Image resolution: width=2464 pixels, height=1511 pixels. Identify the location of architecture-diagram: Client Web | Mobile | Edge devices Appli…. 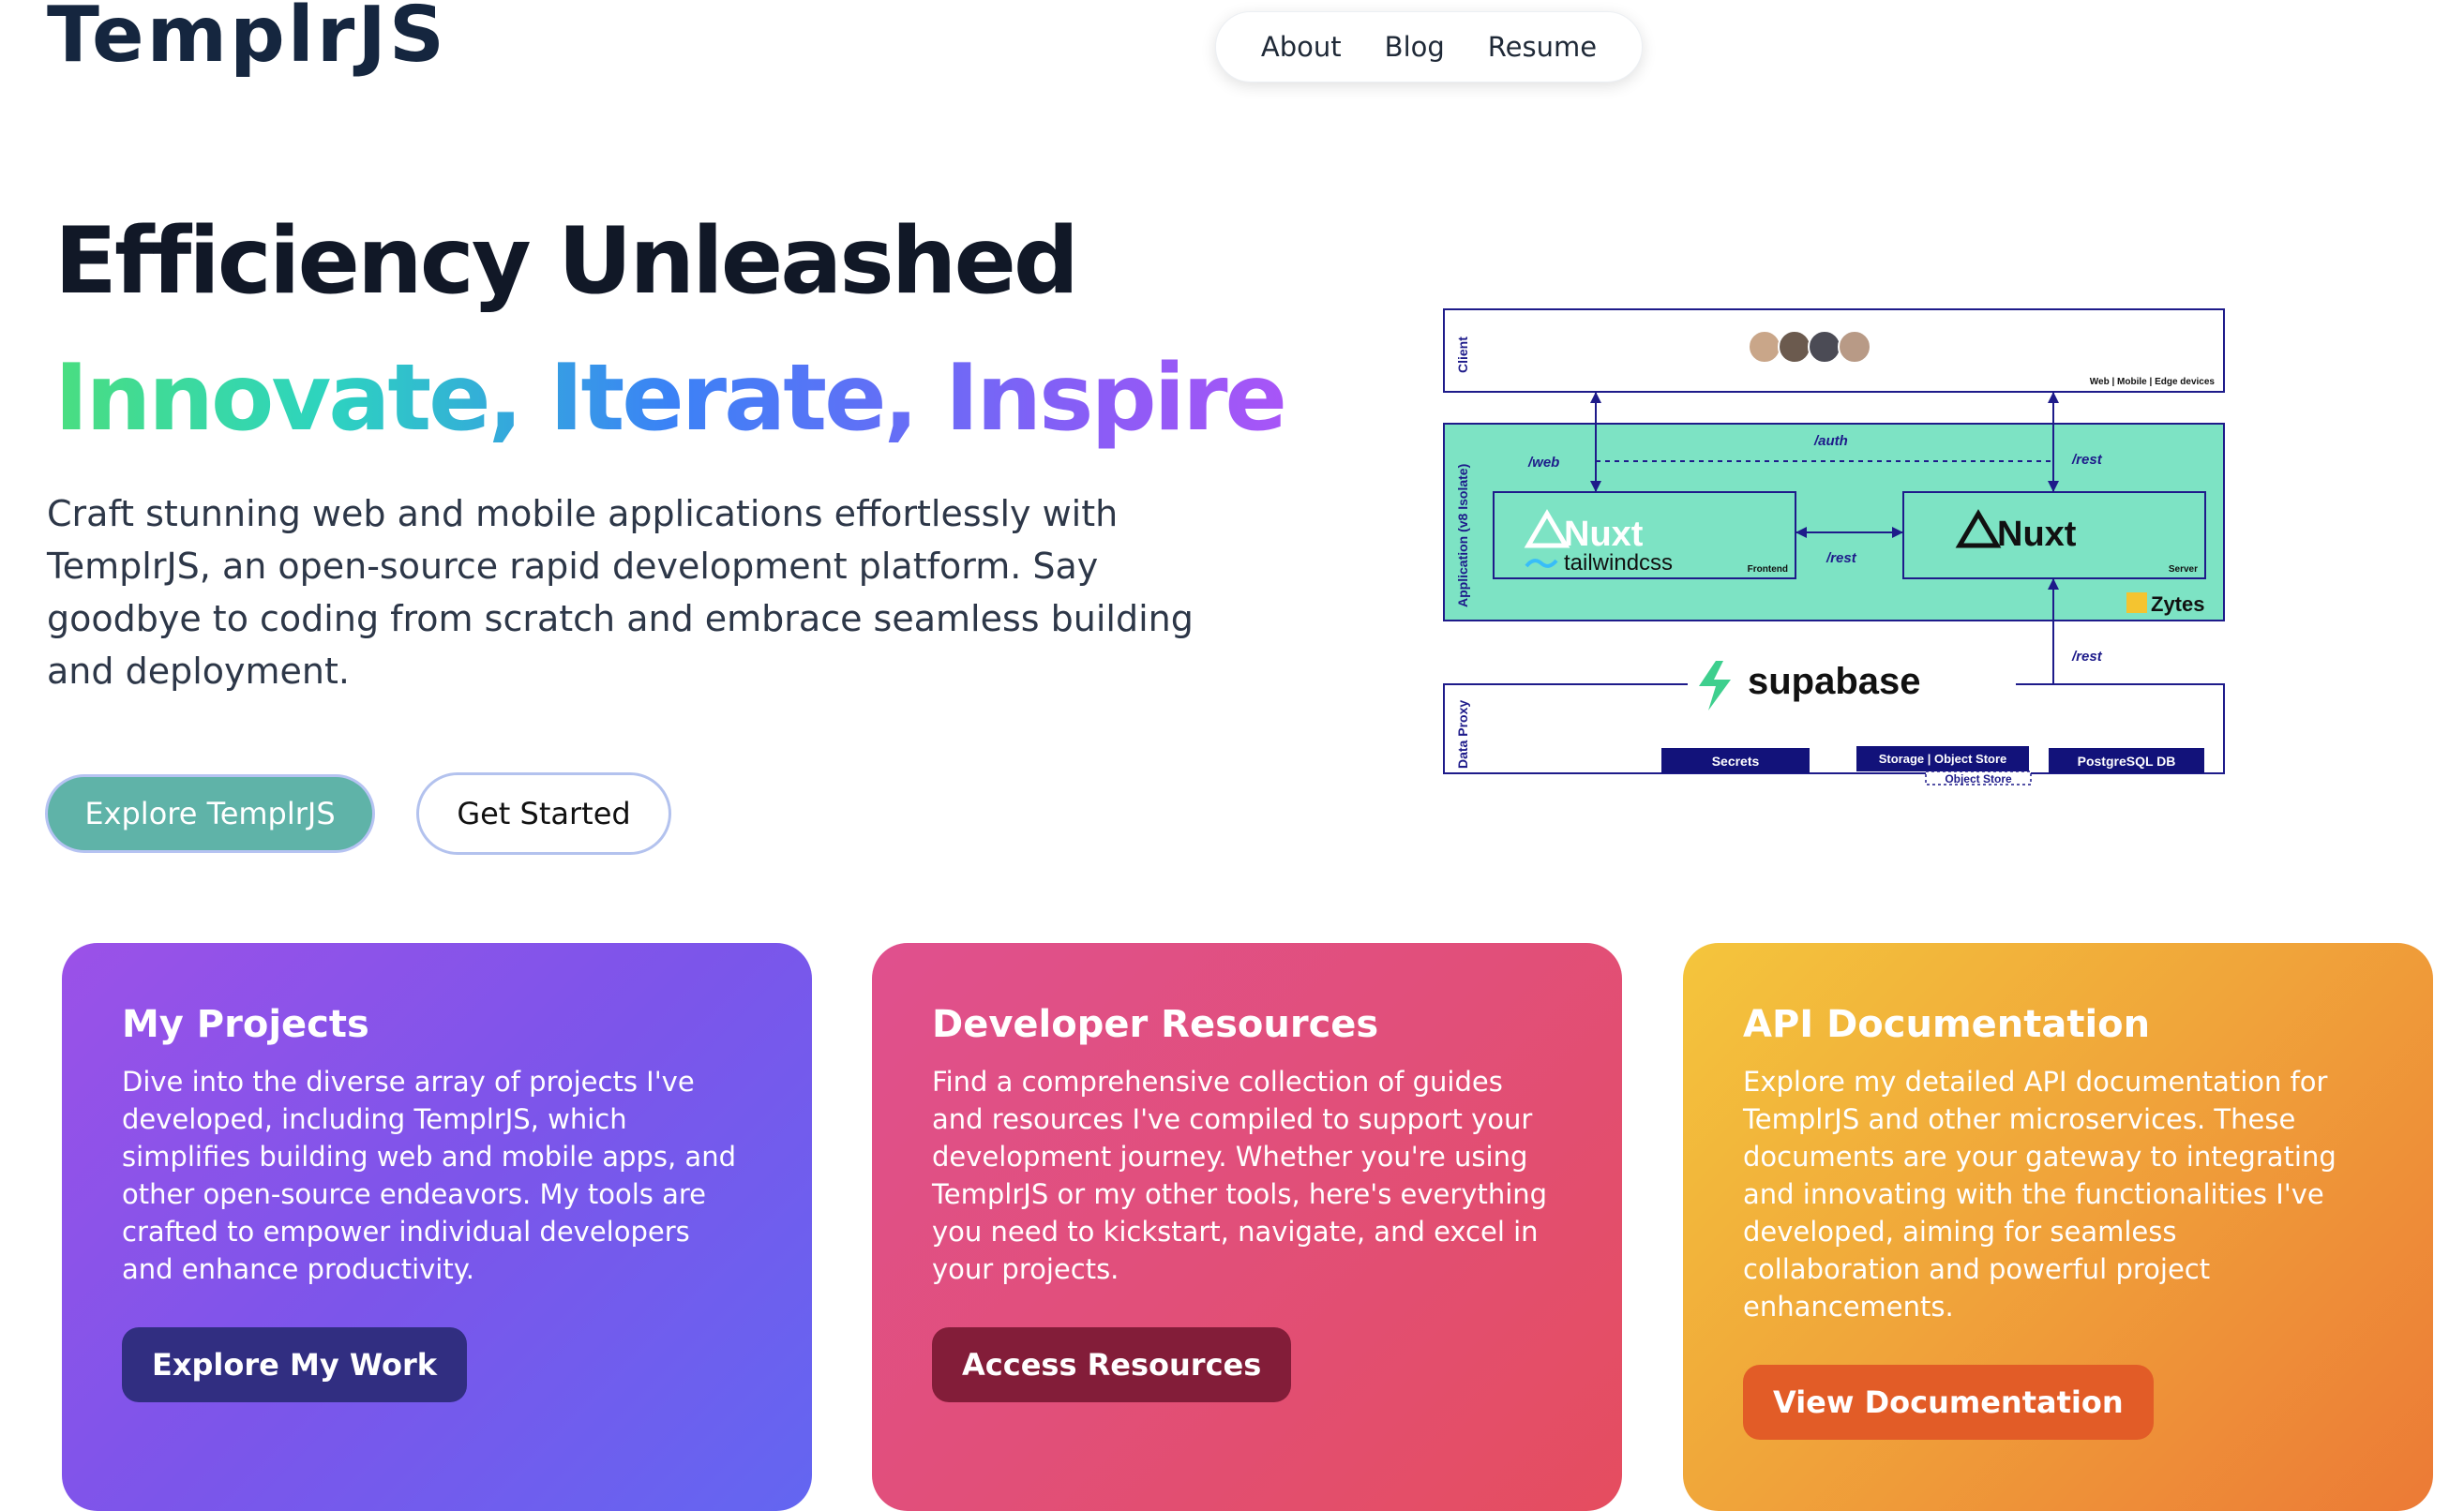
(1834, 546).